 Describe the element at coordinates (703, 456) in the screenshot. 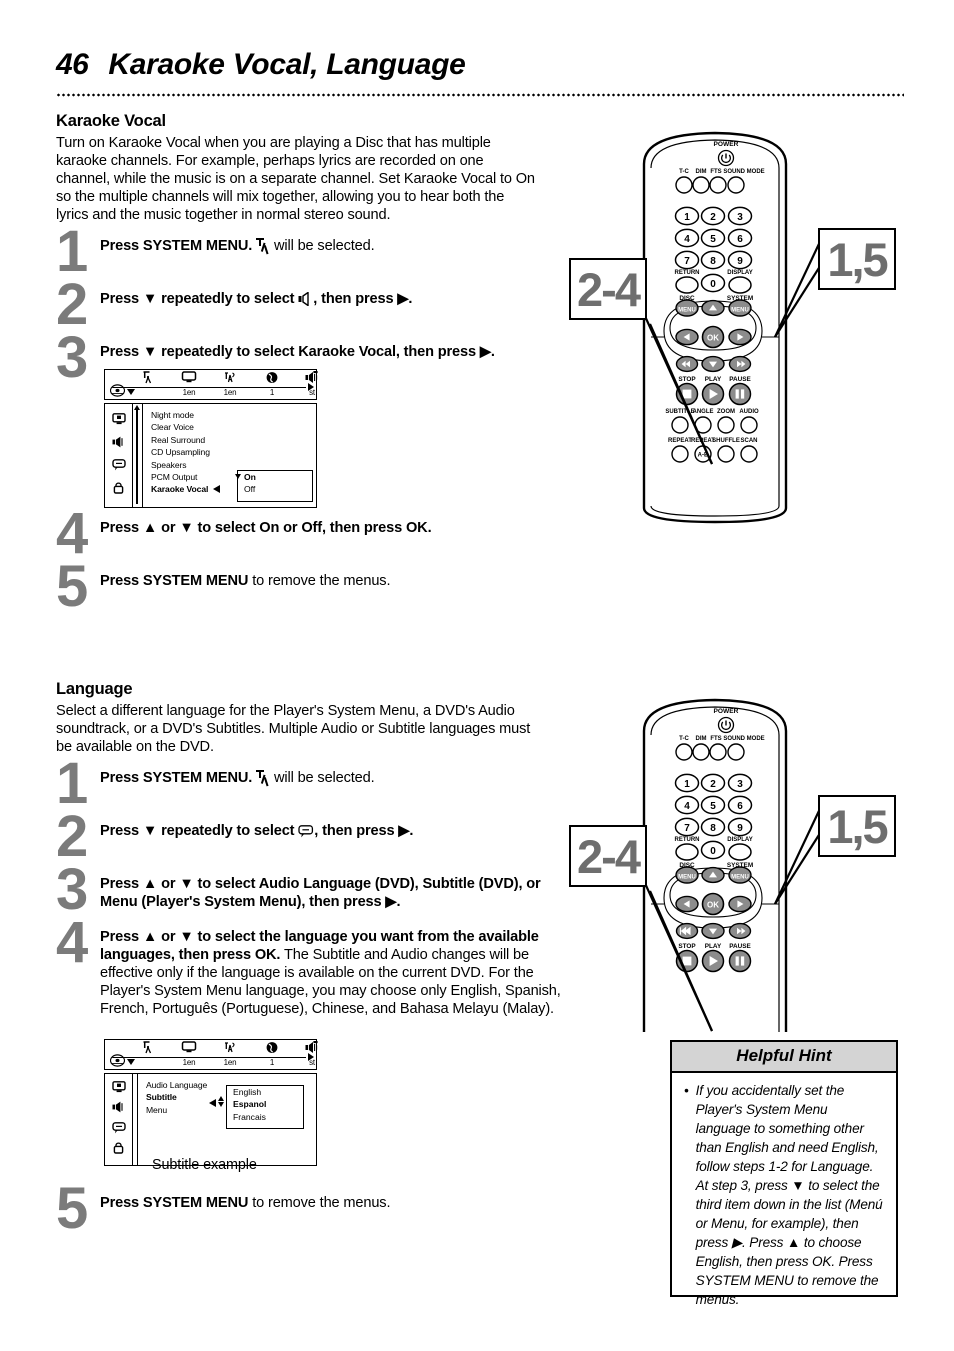

I see `svg-text: A-B` at that location.